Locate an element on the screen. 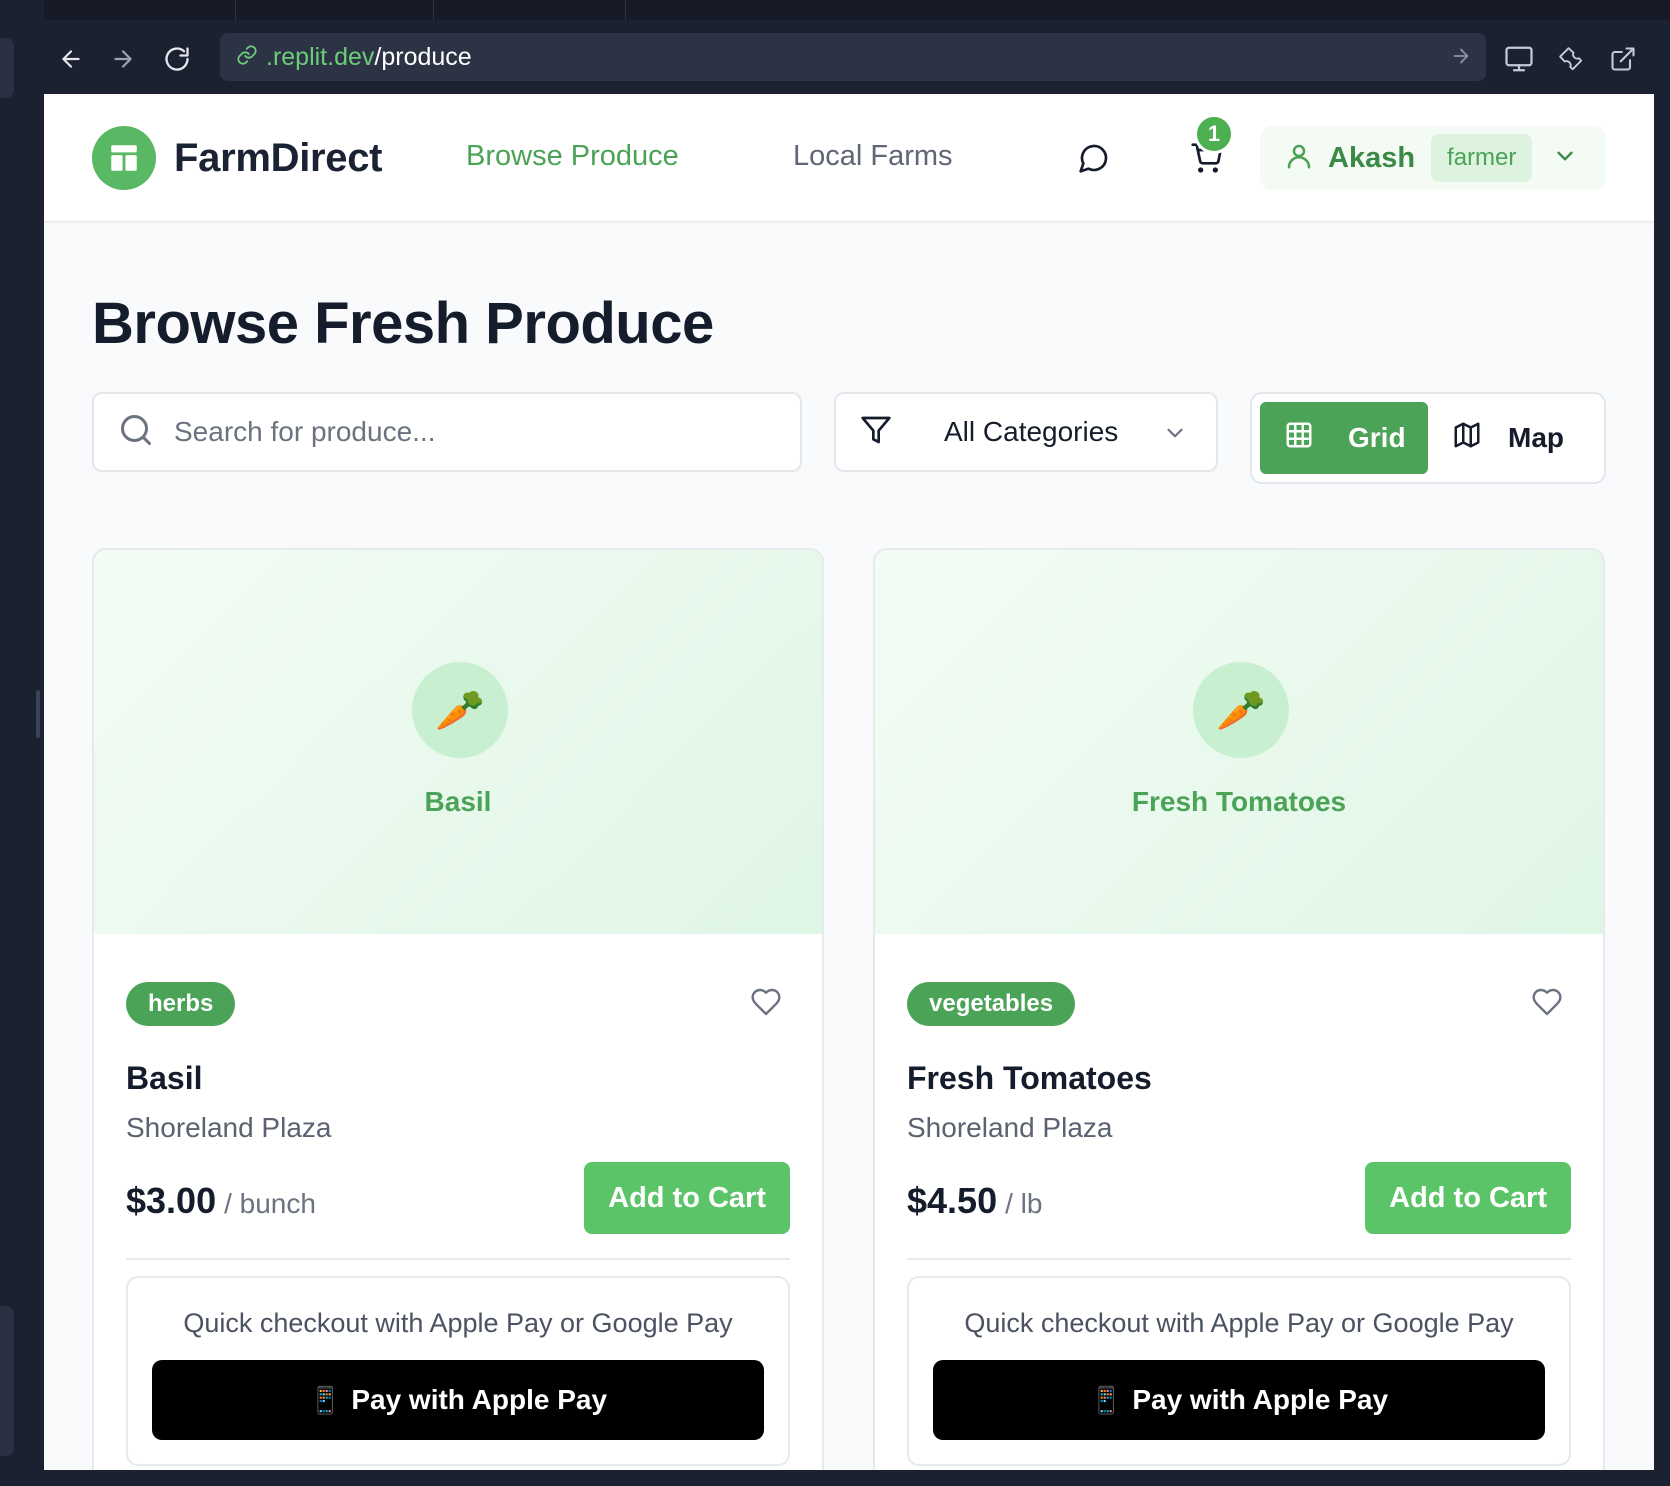 Image resolution: width=1670 pixels, height=1486 pixels. product-unit: / bunch is located at coordinates (270, 1203).